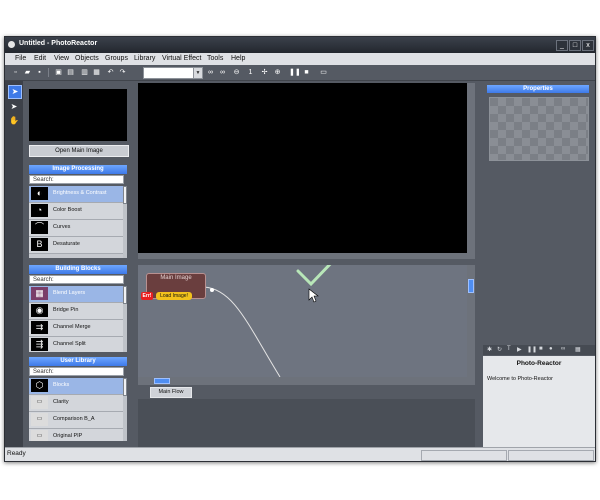  What do you see at coordinates (78, 361) in the screenshot?
I see `user-library-header: User Library` at bounding box center [78, 361].